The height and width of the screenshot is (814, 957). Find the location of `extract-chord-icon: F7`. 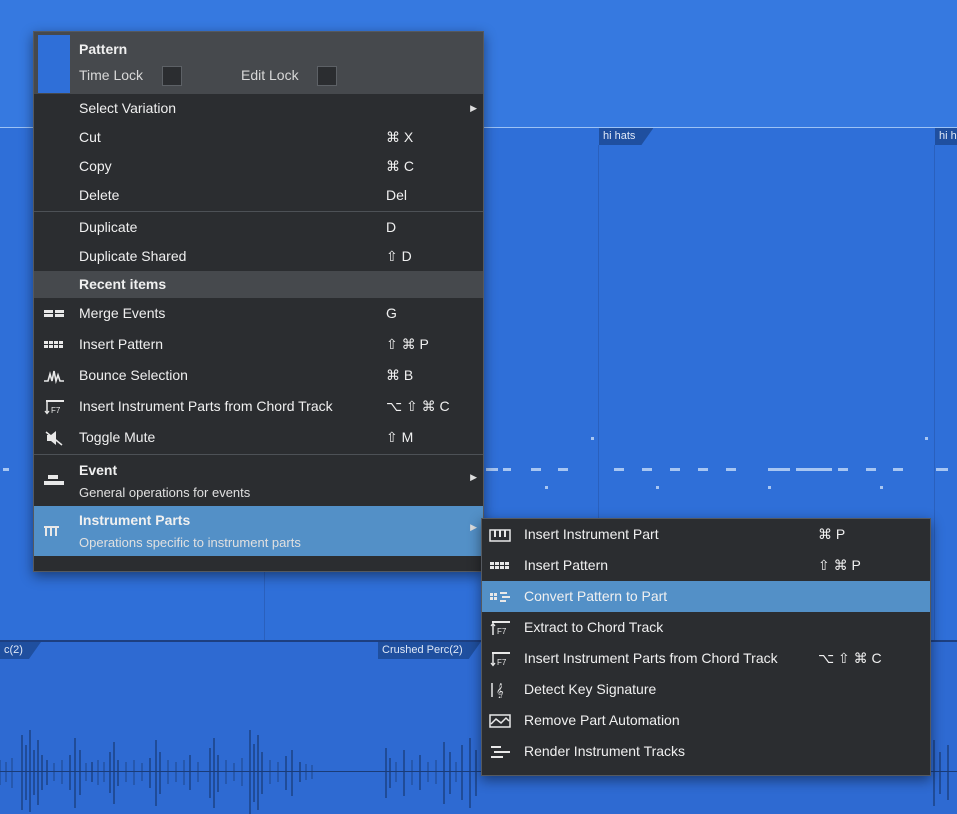

extract-chord-icon: F7 is located at coordinates (500, 628).